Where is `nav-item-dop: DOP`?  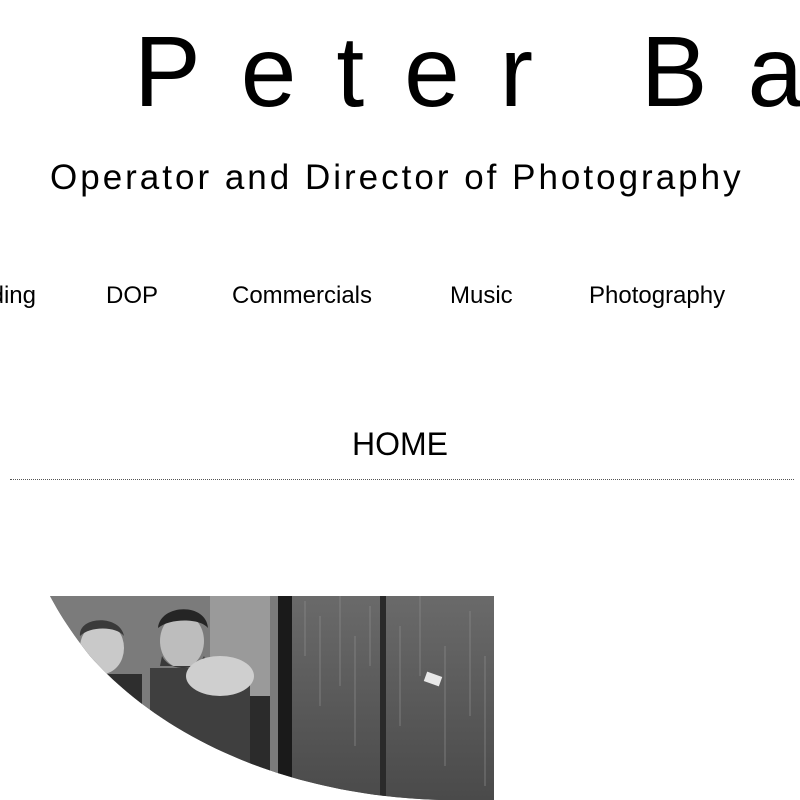 nav-item-dop: DOP is located at coordinates (132, 296).